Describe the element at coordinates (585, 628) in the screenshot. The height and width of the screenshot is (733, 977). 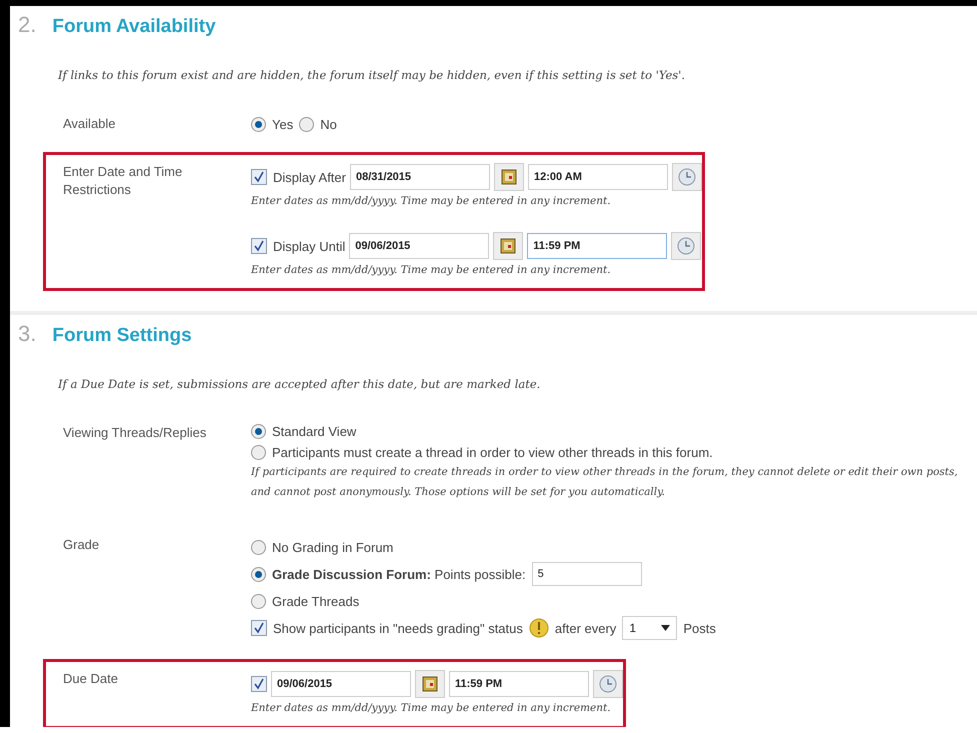
I see `after-label: after every` at that location.